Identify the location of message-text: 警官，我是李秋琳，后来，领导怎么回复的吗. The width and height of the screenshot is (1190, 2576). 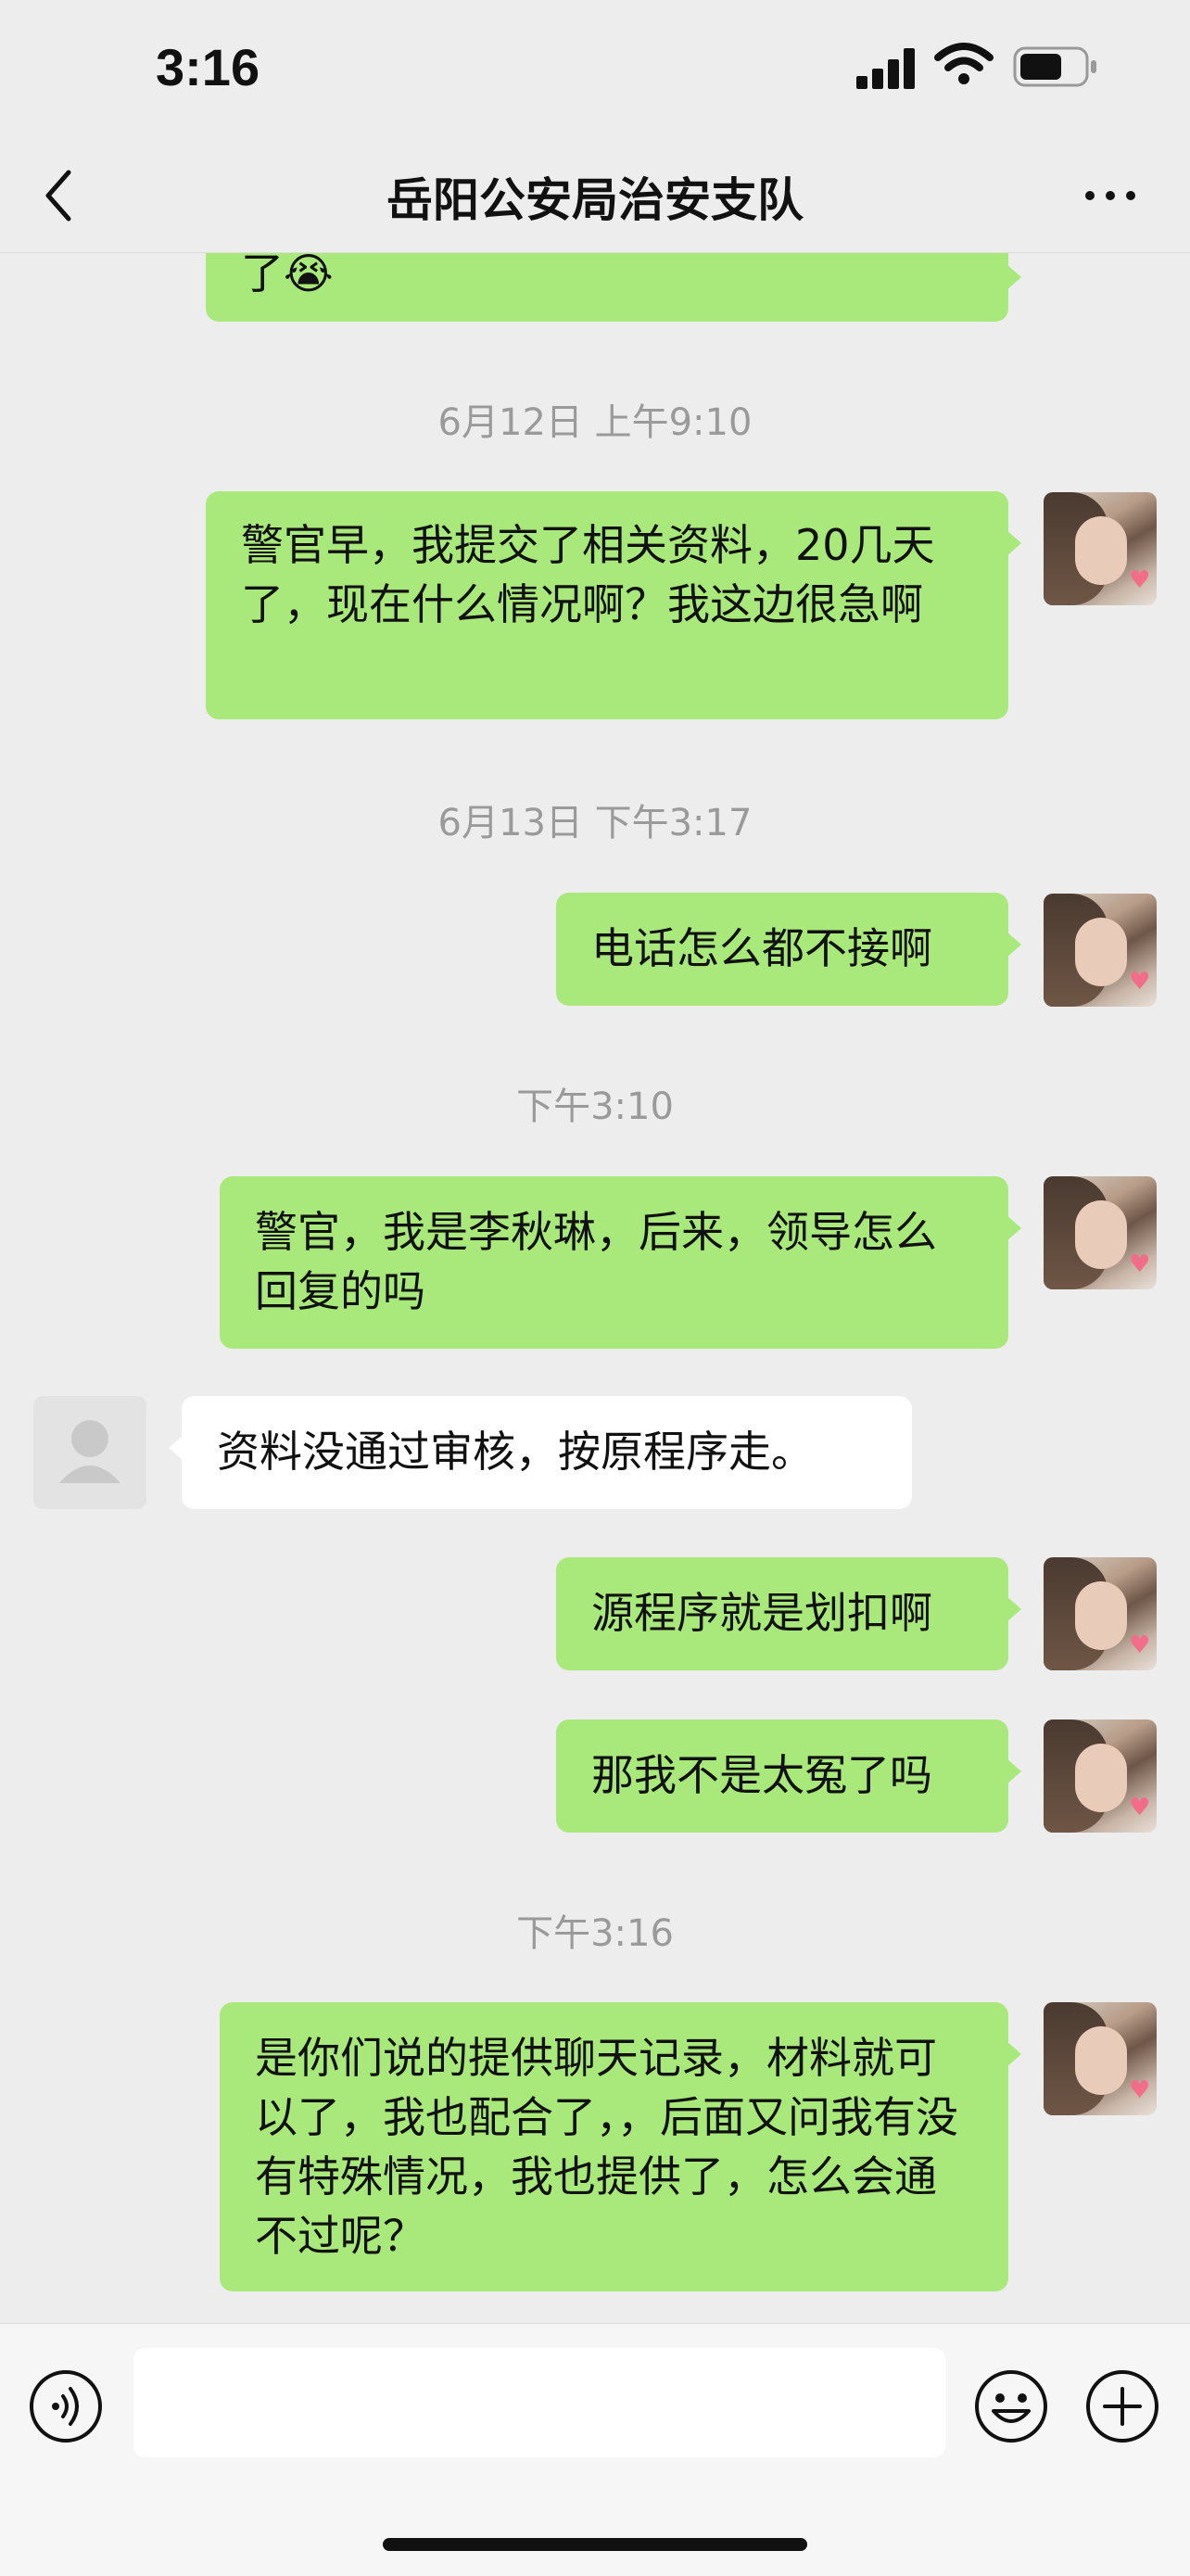
(596, 1261).